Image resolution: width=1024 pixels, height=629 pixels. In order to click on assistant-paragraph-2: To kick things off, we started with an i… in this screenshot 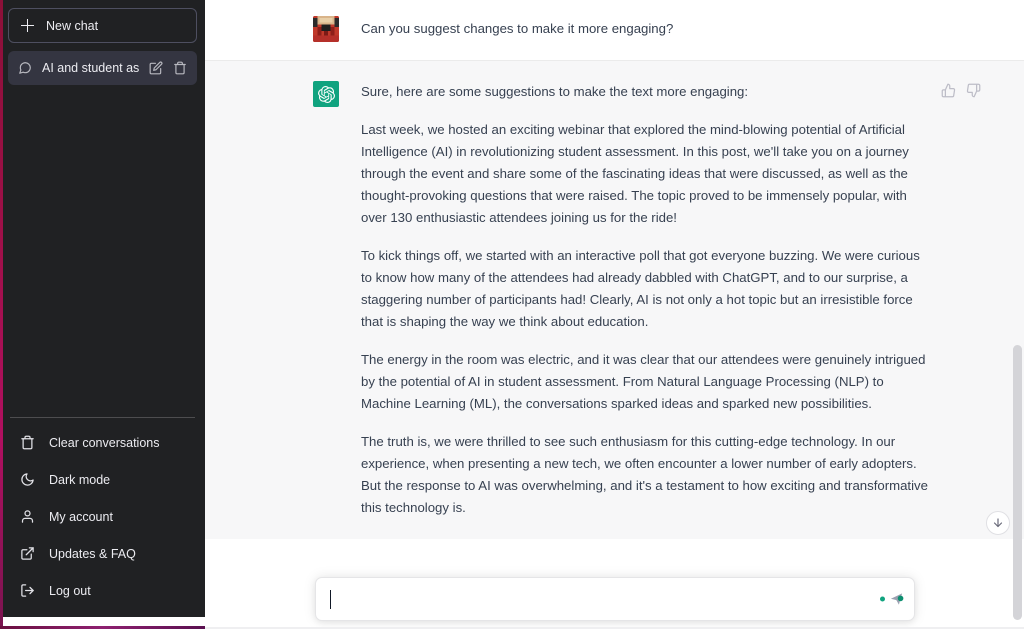, I will do `click(640, 288)`.